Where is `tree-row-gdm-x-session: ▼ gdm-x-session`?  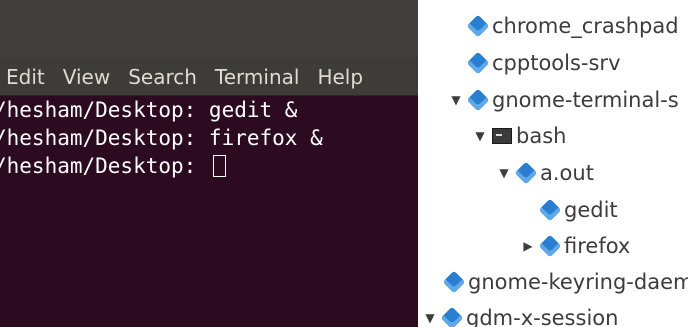 tree-row-gdm-x-session: ▼ gdm-x-session is located at coordinates (520, 314).